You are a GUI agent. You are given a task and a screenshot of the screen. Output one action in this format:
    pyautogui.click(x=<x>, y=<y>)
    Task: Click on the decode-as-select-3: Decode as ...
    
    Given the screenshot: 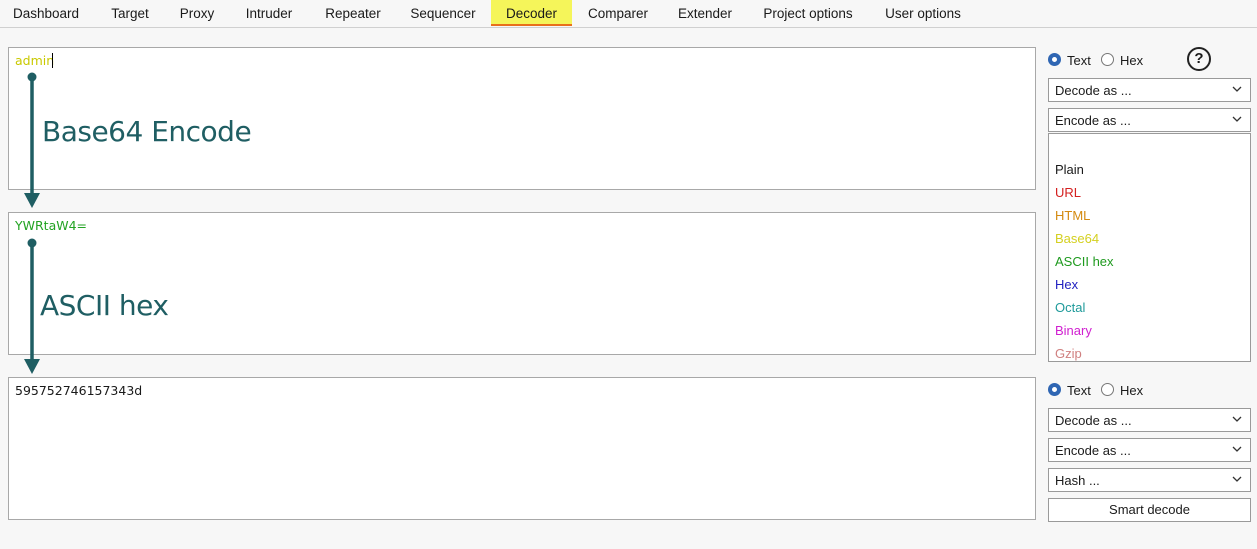 What is the action you would take?
    pyautogui.click(x=1149, y=420)
    